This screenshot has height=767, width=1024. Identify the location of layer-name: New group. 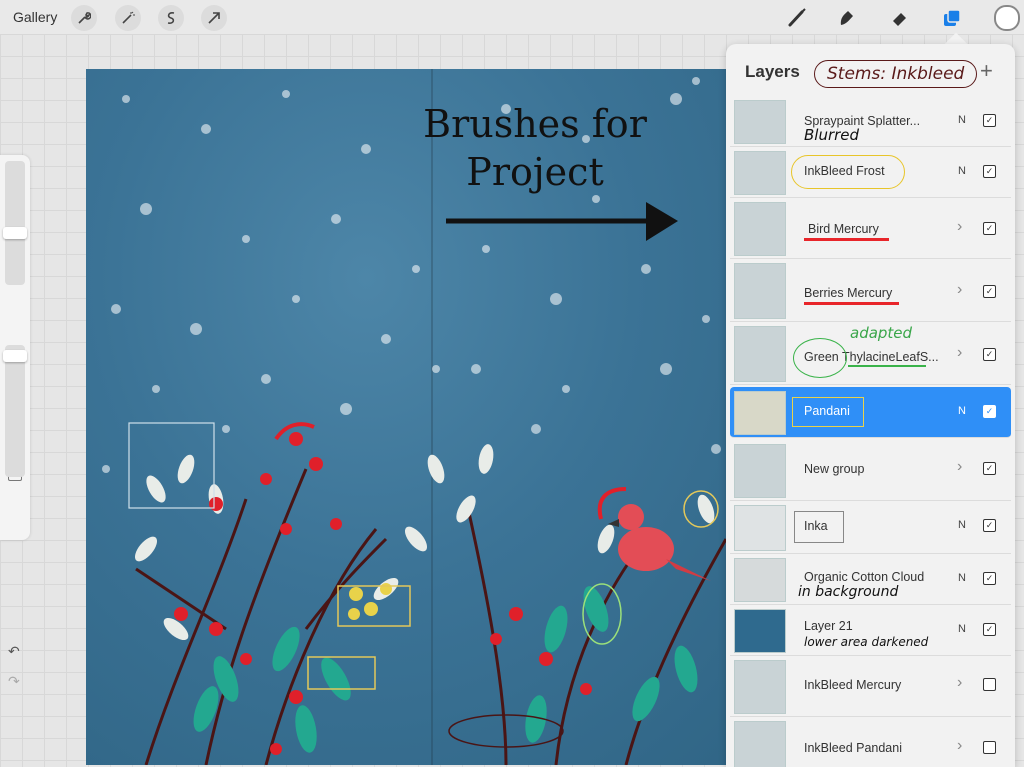
(834, 469).